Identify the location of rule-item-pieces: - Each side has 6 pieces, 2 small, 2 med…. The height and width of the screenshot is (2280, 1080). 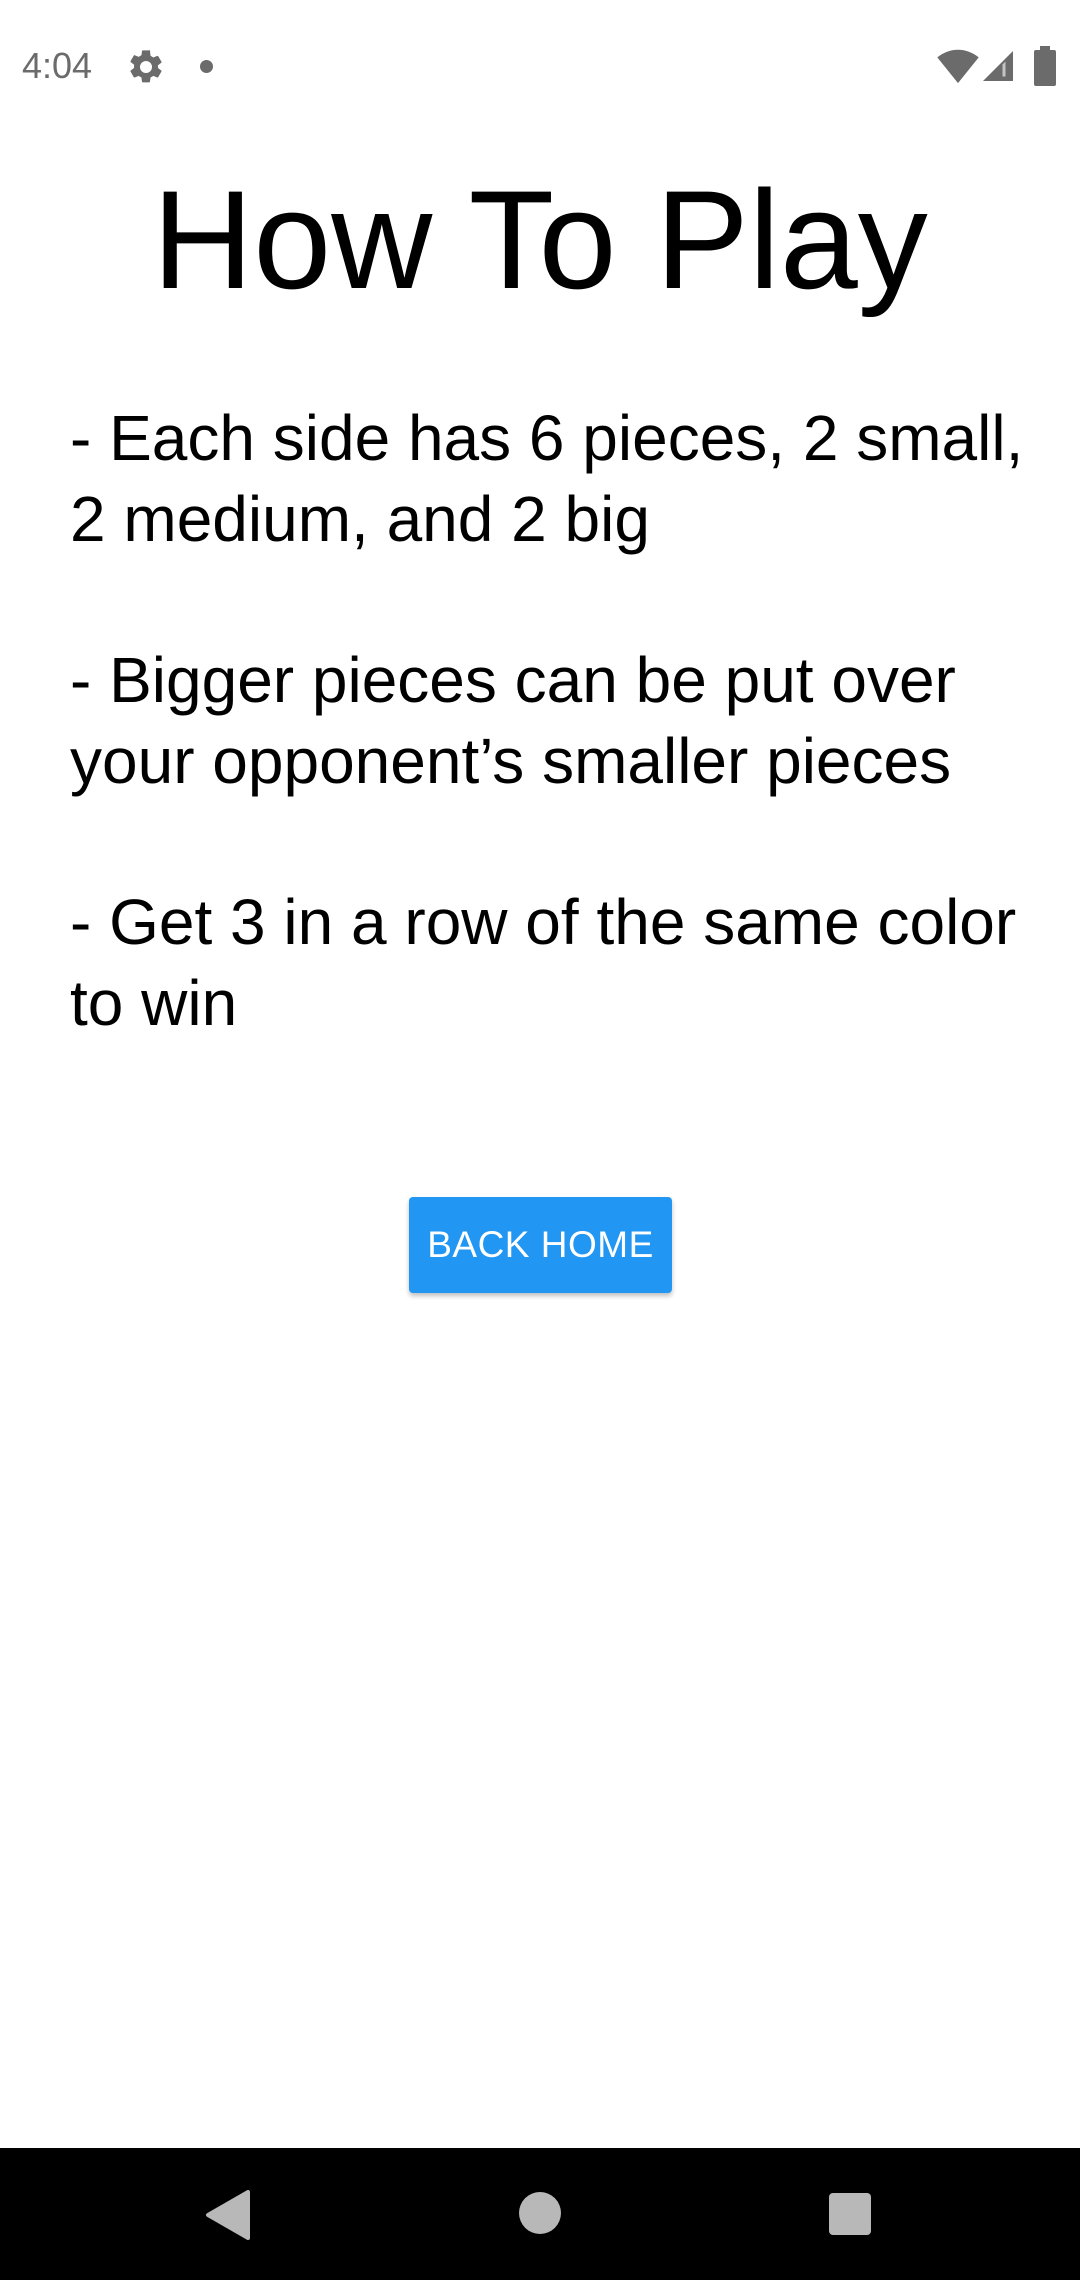
(547, 478).